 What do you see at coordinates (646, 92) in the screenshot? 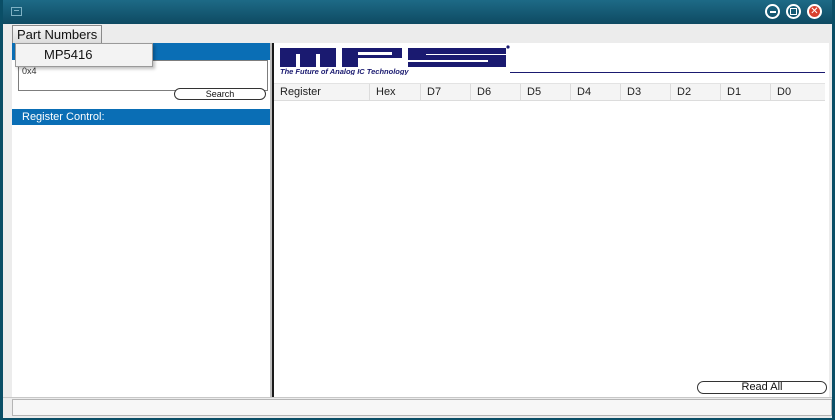
I see `column-header: D3` at bounding box center [646, 92].